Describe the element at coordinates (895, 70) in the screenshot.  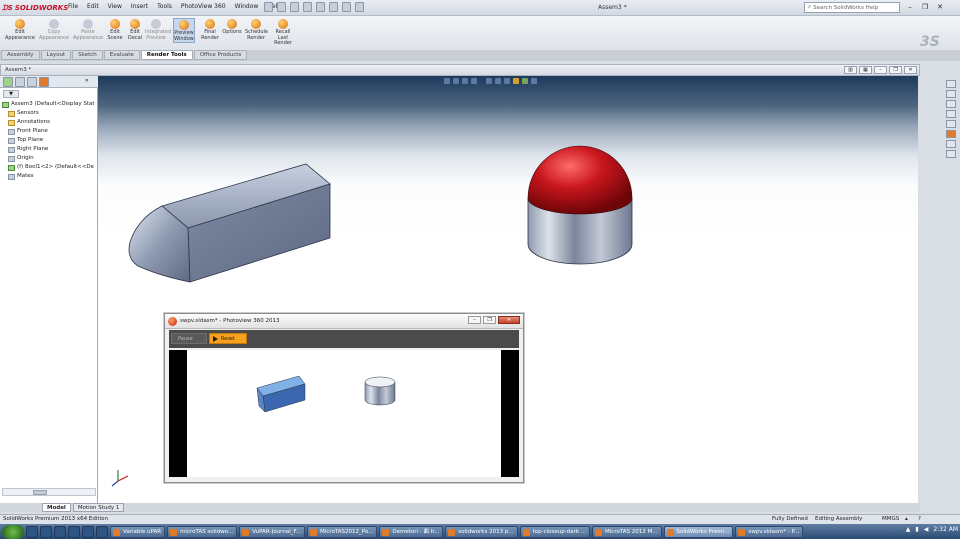
I see `doc-restore-icon: ❐` at that location.